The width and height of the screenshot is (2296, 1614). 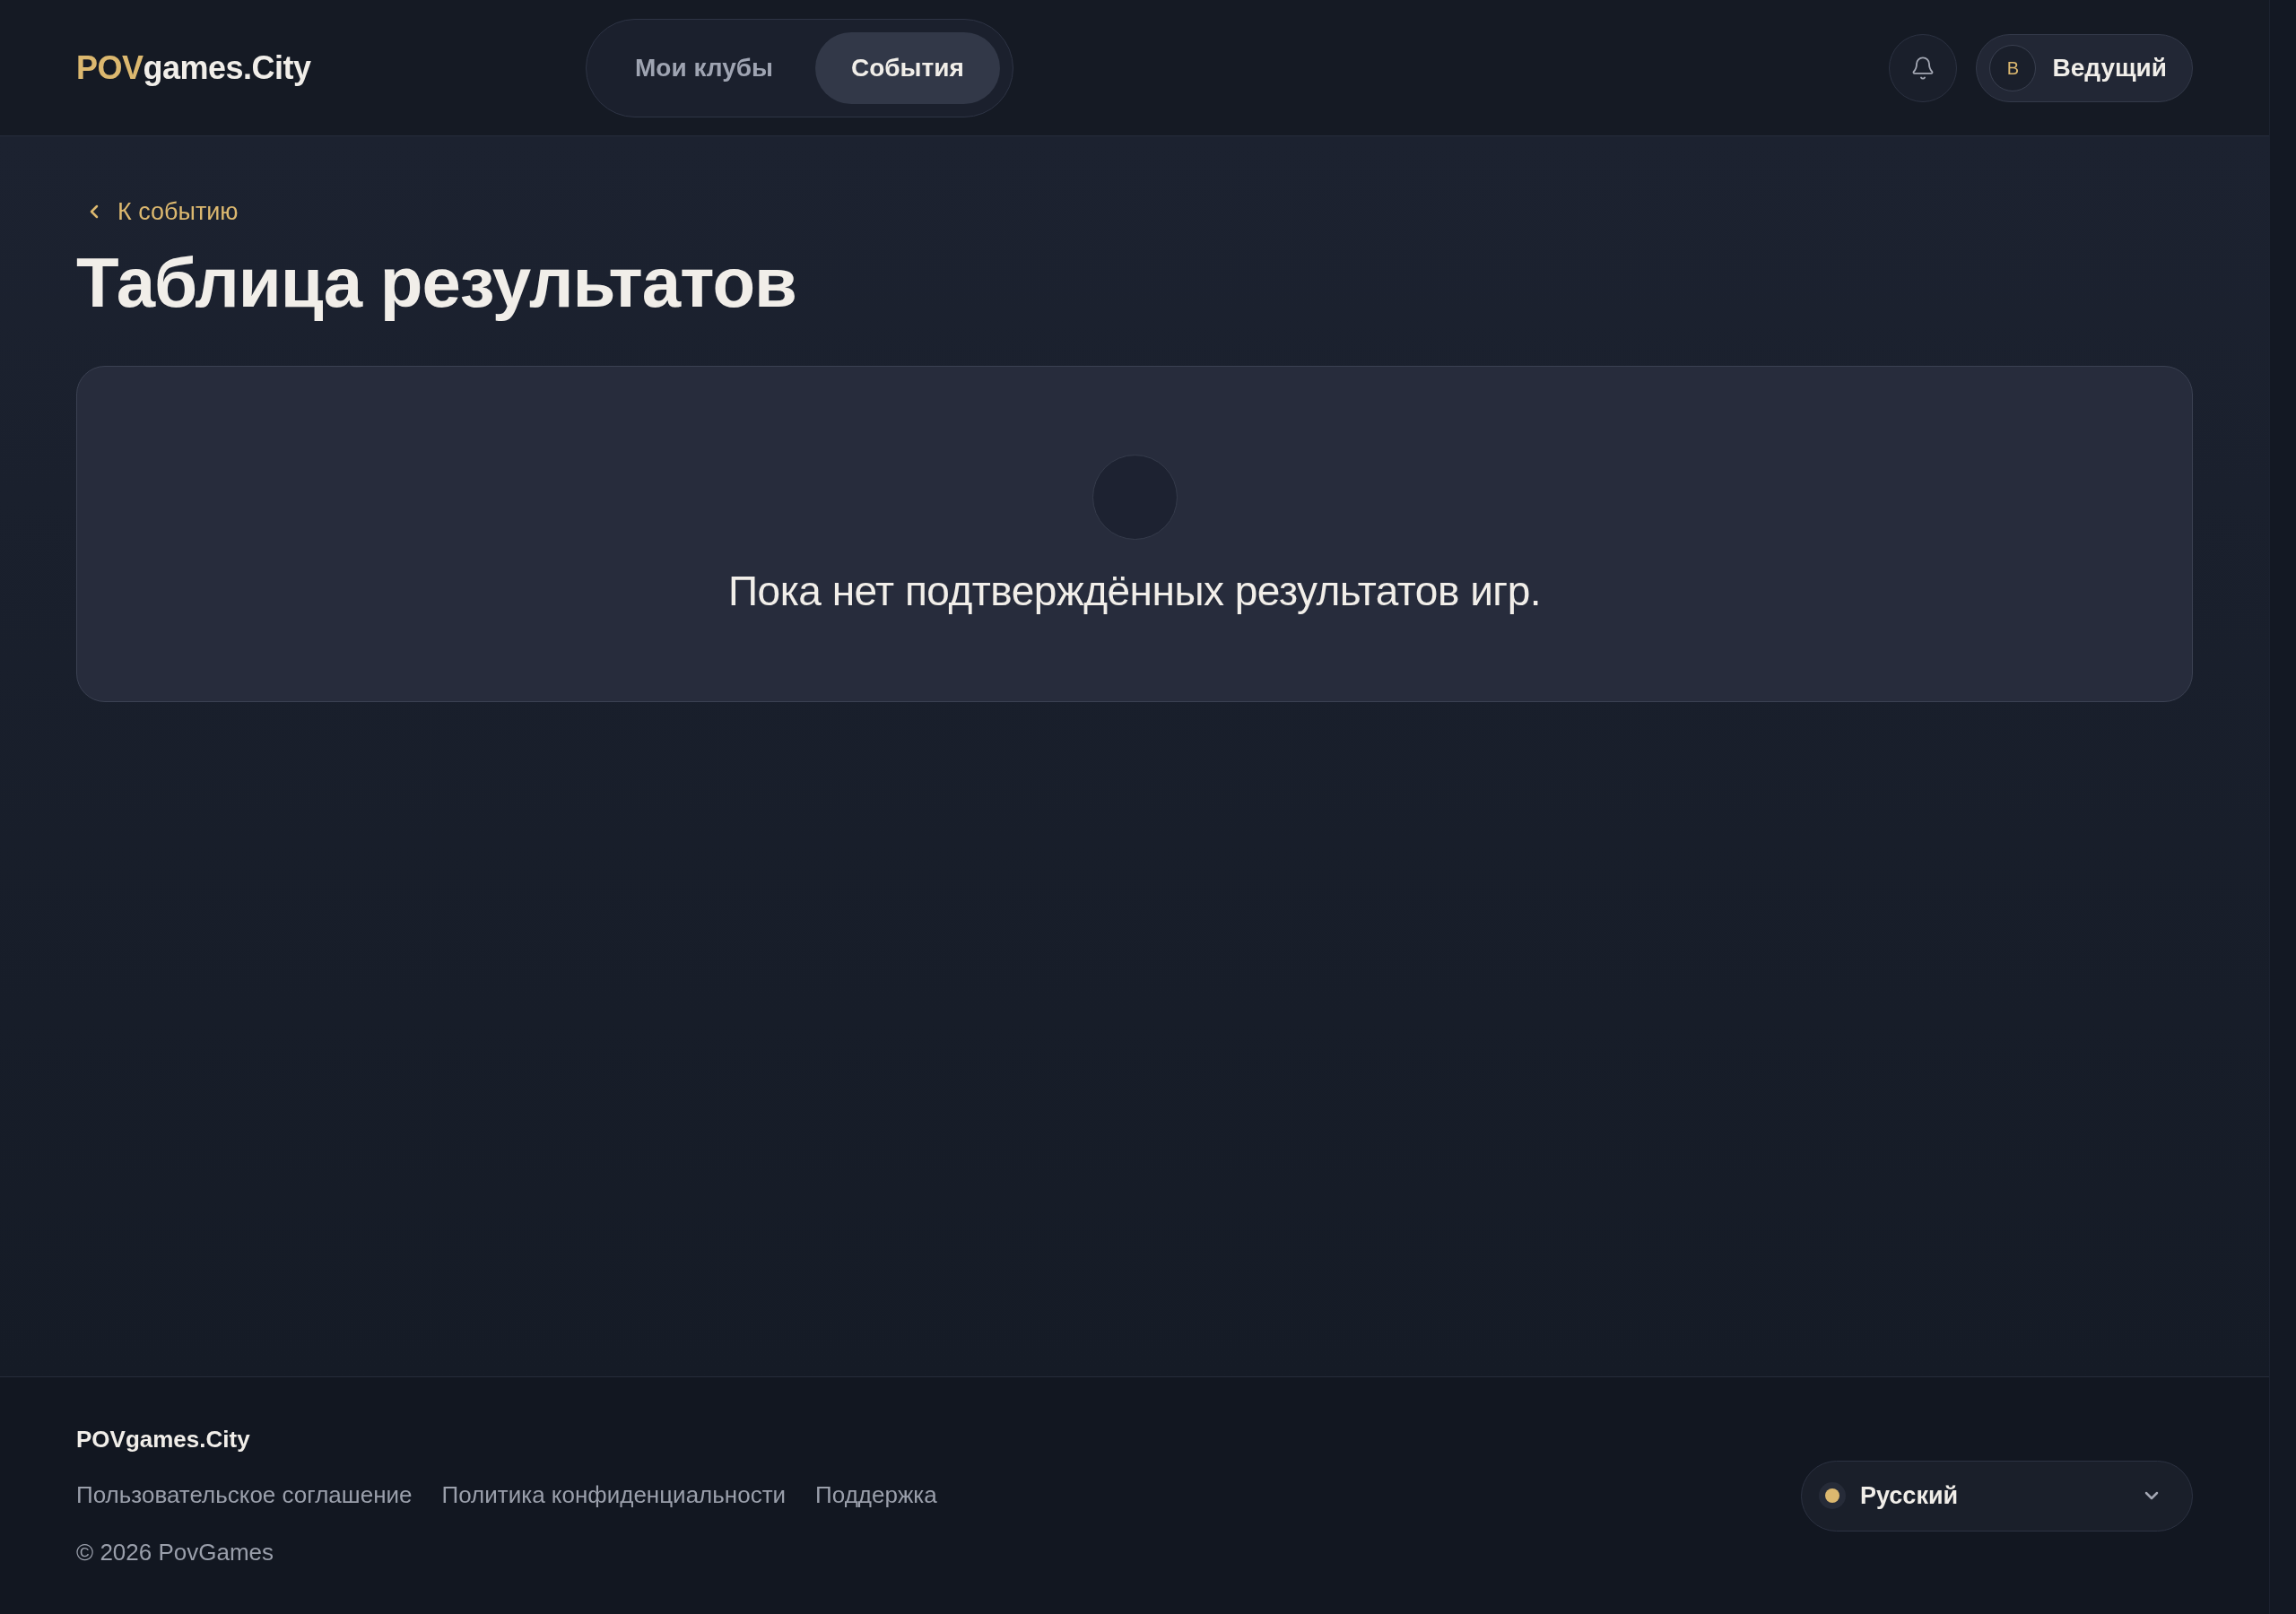 What do you see at coordinates (244, 1495) in the screenshot?
I see `footer-link: Пользовательское соглашение` at bounding box center [244, 1495].